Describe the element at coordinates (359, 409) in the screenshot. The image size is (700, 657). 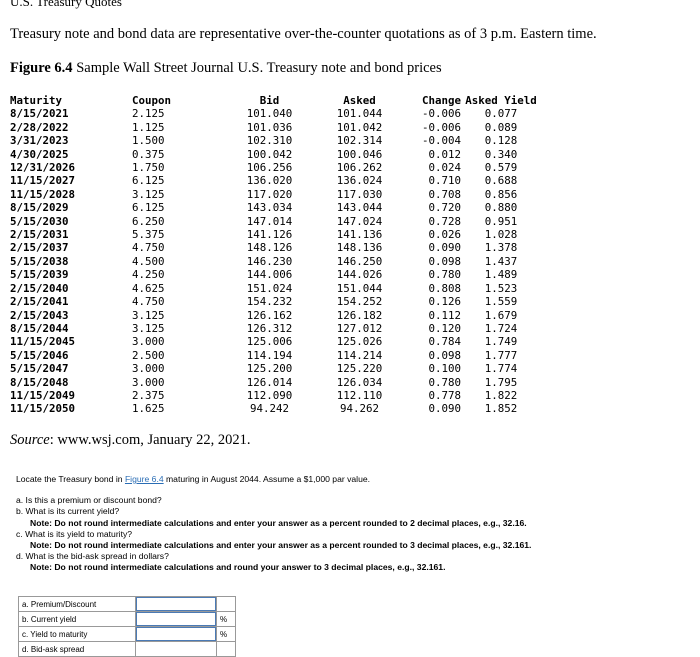
I see `cell-asked: 94.262` at that location.